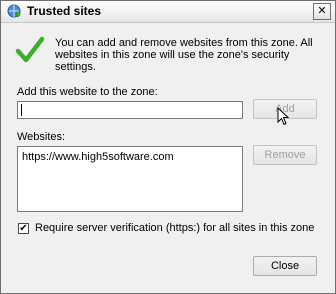 The height and width of the screenshot is (294, 336). Describe the element at coordinates (14, 11) in the screenshot. I see `globe-shield-icon` at that location.